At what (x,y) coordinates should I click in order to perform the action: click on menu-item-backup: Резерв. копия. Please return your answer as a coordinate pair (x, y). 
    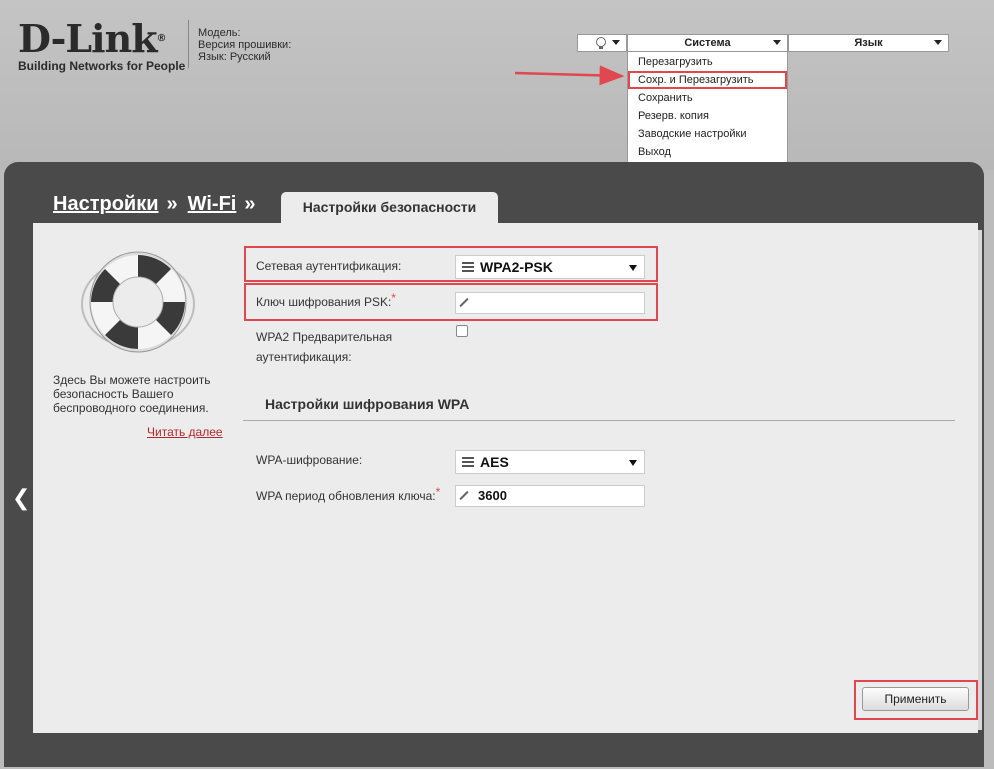
    Looking at the image, I should click on (707, 116).